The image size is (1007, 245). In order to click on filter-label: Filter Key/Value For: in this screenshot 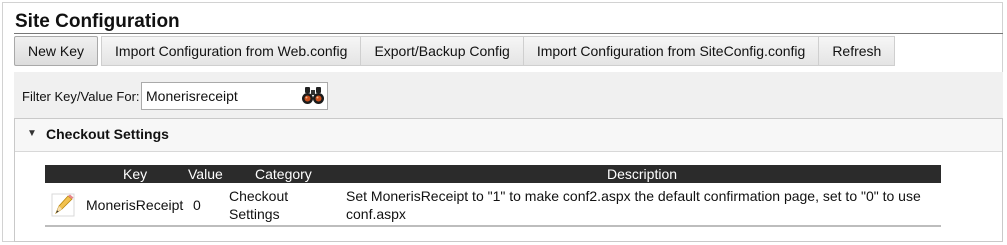, I will do `click(81, 96)`.